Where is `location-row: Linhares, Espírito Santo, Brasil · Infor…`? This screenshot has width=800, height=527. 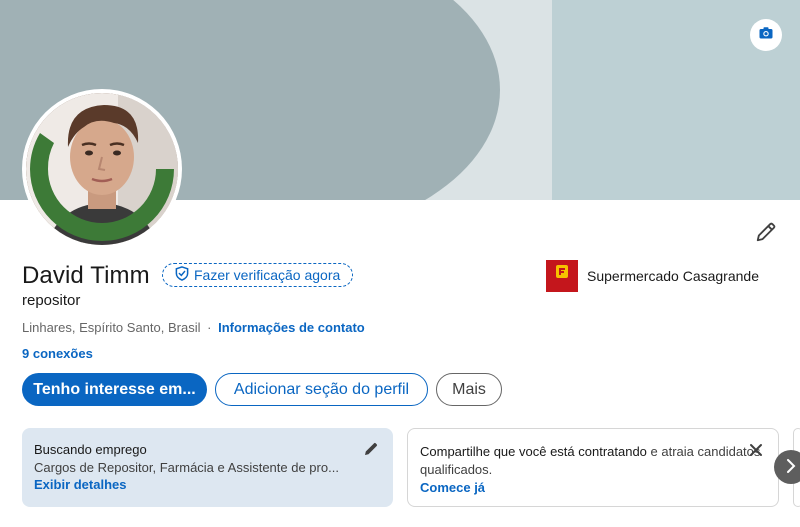 location-row: Linhares, Espírito Santo, Brasil · Infor… is located at coordinates (193, 327).